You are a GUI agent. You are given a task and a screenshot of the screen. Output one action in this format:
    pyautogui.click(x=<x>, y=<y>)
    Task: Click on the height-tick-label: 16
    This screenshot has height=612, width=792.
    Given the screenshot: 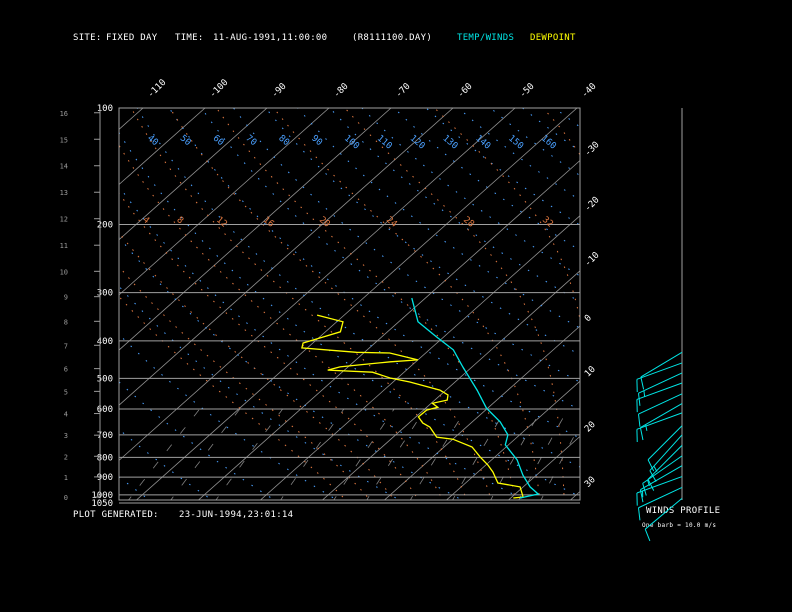 What is the action you would take?
    pyautogui.click(x=64, y=114)
    